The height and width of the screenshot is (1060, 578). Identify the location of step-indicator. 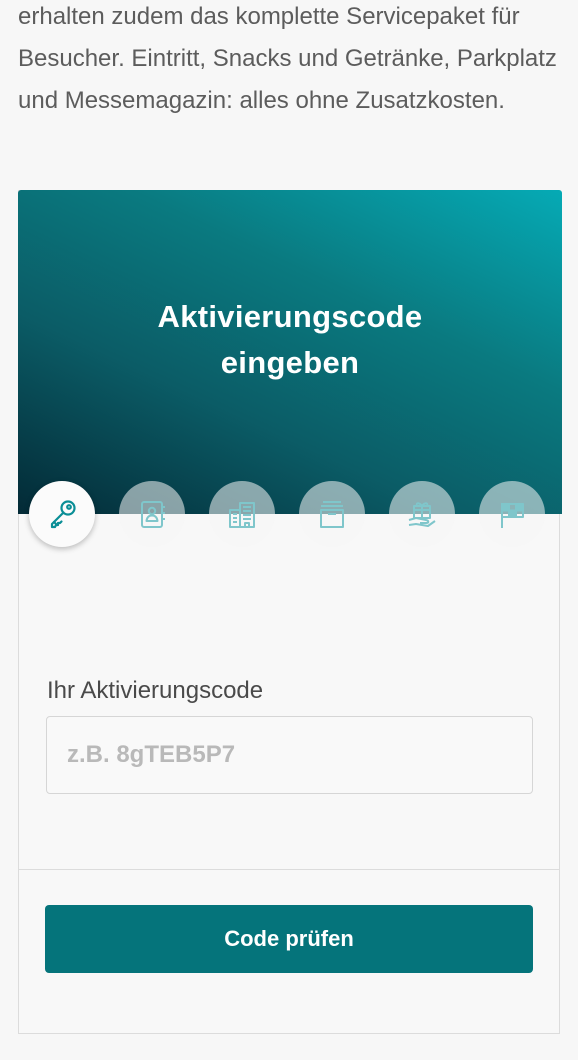
(291, 516).